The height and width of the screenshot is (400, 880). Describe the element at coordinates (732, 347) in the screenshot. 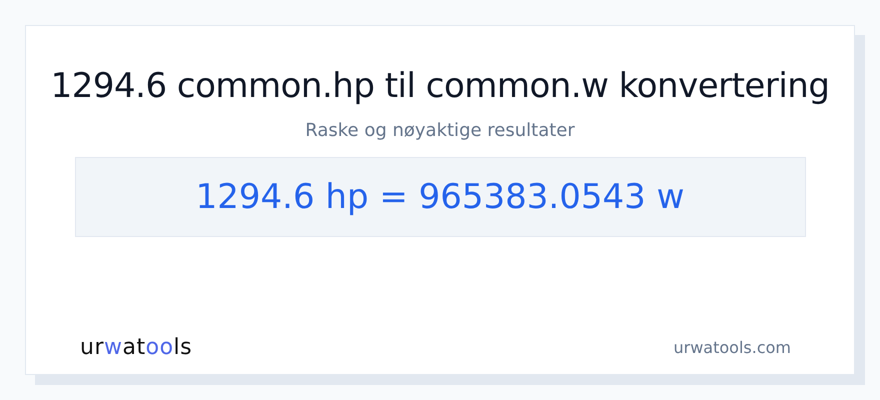

I see `site-url: urwatools.com` at that location.